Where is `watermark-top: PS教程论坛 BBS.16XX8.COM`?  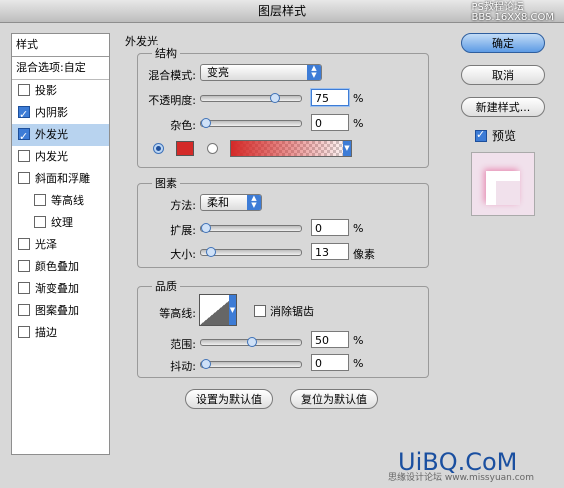
watermark-top: PS教程论坛 BBS.16XX8.COM is located at coordinates (512, 12).